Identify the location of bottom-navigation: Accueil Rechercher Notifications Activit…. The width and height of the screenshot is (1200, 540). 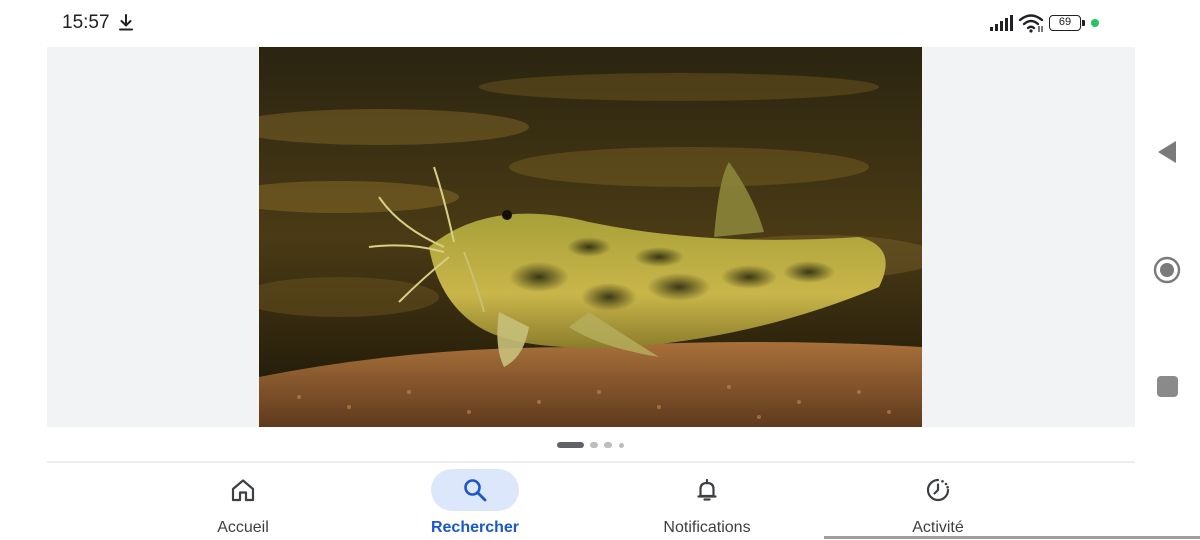
(600, 501).